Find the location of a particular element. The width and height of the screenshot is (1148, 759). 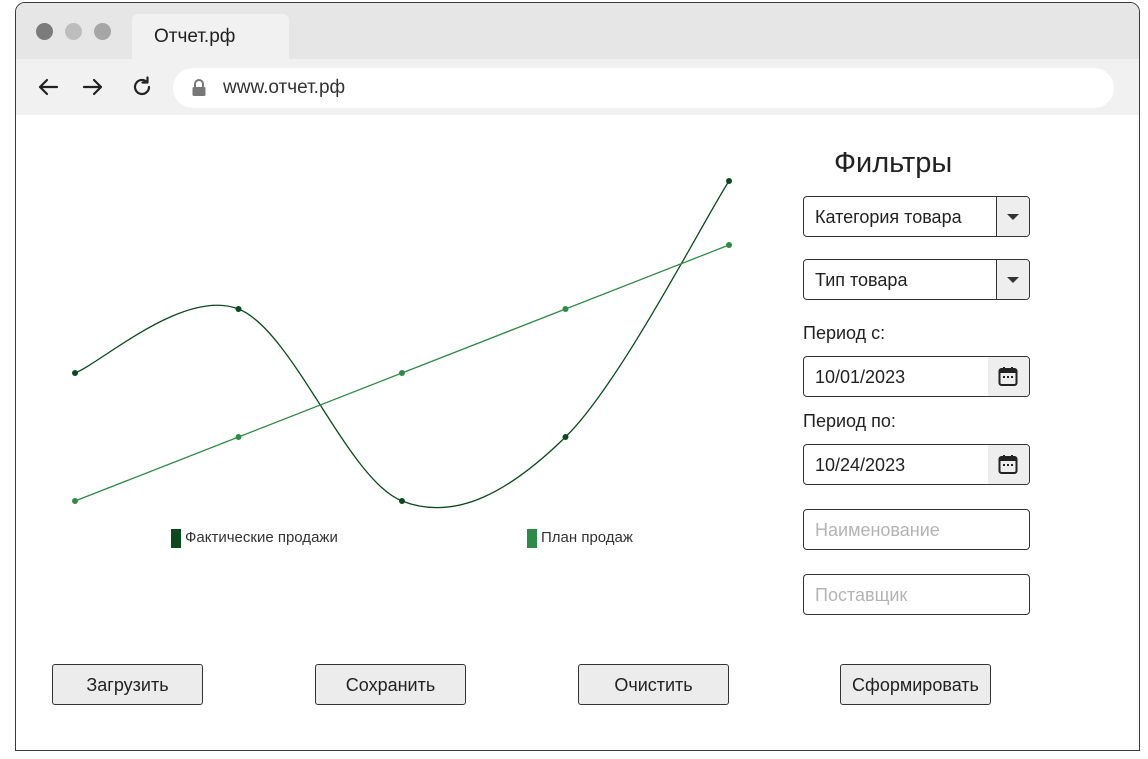

type-select-value: Тип товара is located at coordinates (861, 280).